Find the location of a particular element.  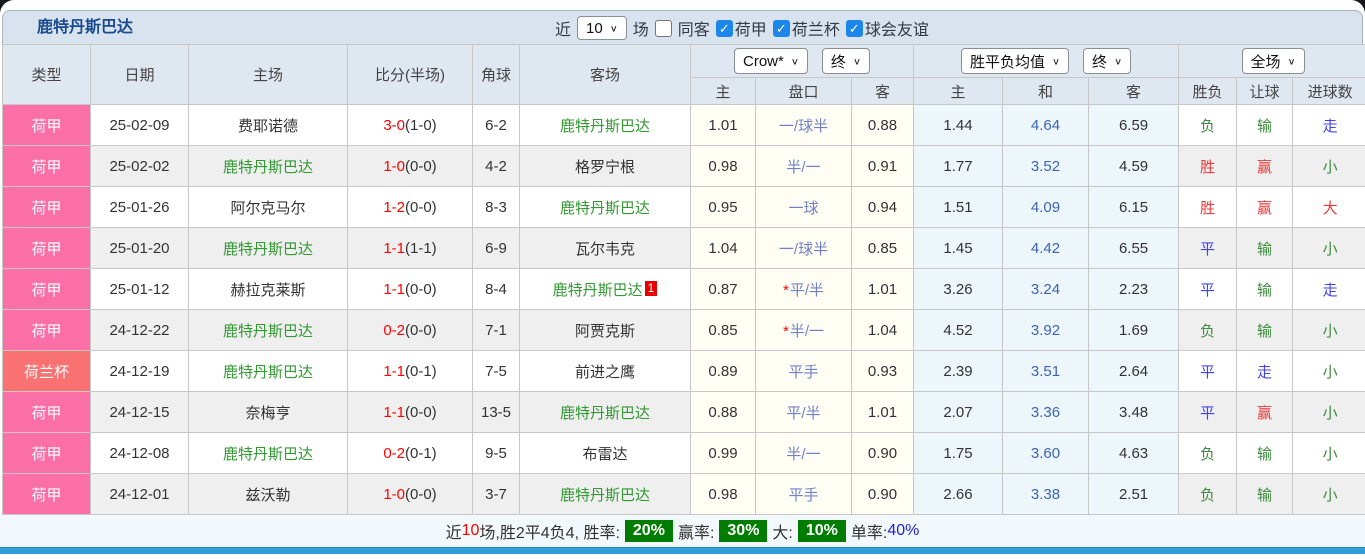

avg-away-cell: 2.23 is located at coordinates (1134, 289).